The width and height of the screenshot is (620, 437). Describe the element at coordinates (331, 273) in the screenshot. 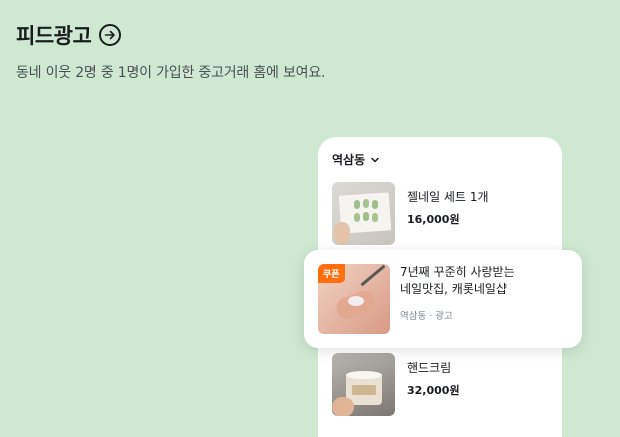

I see `coupon-badge: 쿠폰` at that location.